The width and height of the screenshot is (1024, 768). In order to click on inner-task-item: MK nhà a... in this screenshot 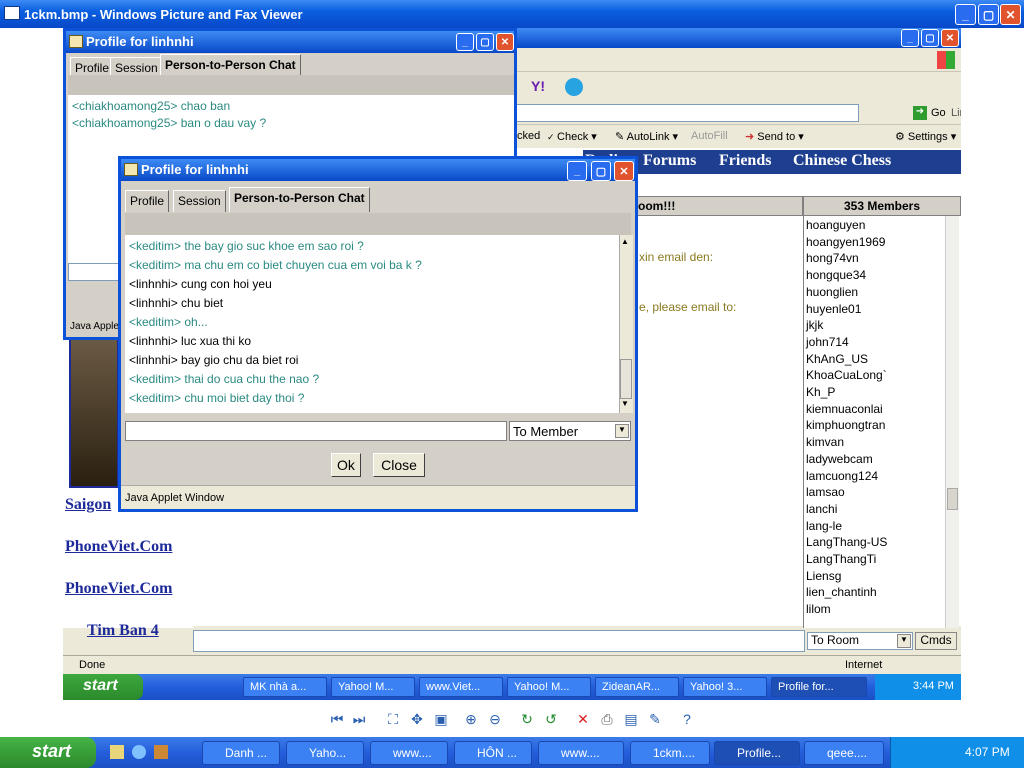, I will do `click(285, 687)`.